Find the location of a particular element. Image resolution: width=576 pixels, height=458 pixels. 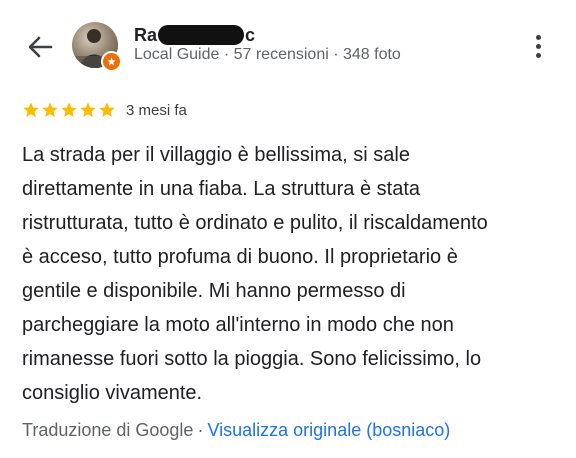

reviewer-name: Ra c is located at coordinates (194, 35).